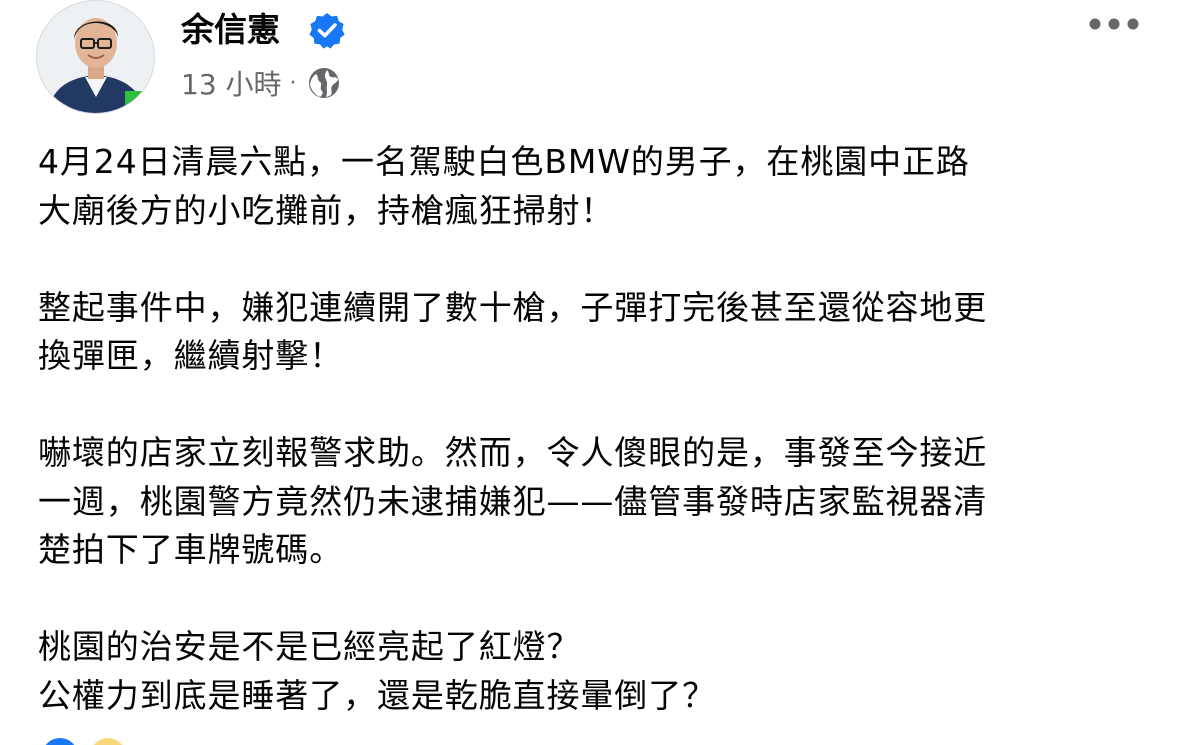 Image resolution: width=1179 pixels, height=745 pixels. Describe the element at coordinates (324, 83) in the screenshot. I see `globe-icon` at that location.